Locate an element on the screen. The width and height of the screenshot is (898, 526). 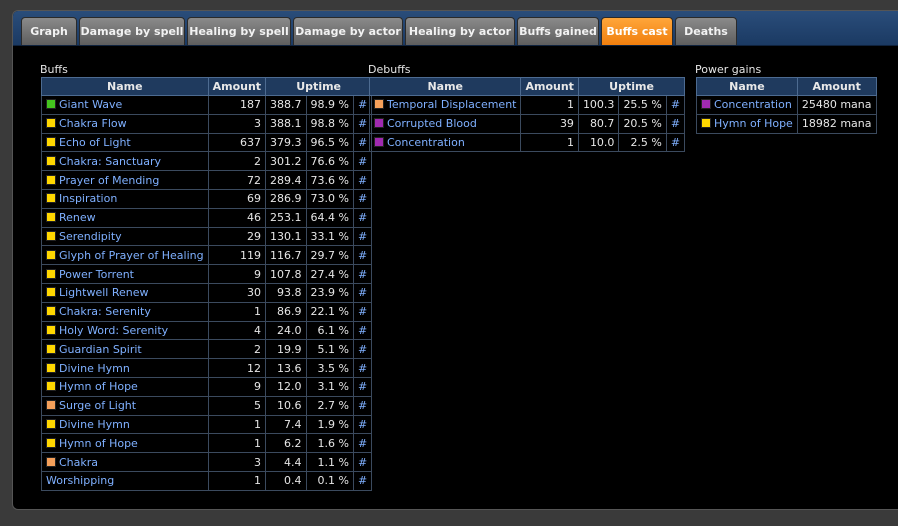
row-name-cell: Chakra Flow is located at coordinates (125, 123).